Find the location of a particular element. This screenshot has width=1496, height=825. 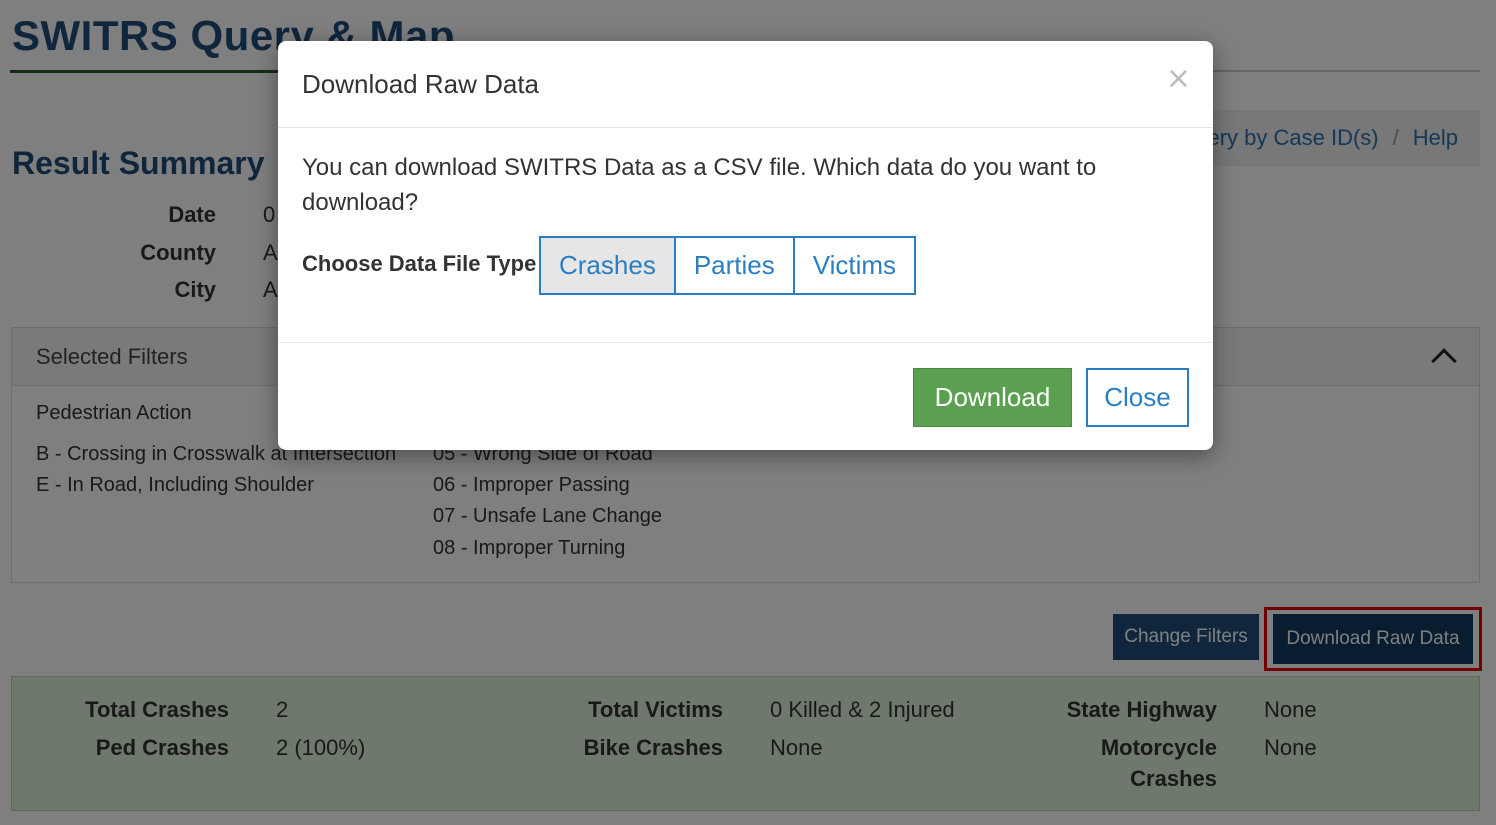

close-button: Close is located at coordinates (1137, 397).